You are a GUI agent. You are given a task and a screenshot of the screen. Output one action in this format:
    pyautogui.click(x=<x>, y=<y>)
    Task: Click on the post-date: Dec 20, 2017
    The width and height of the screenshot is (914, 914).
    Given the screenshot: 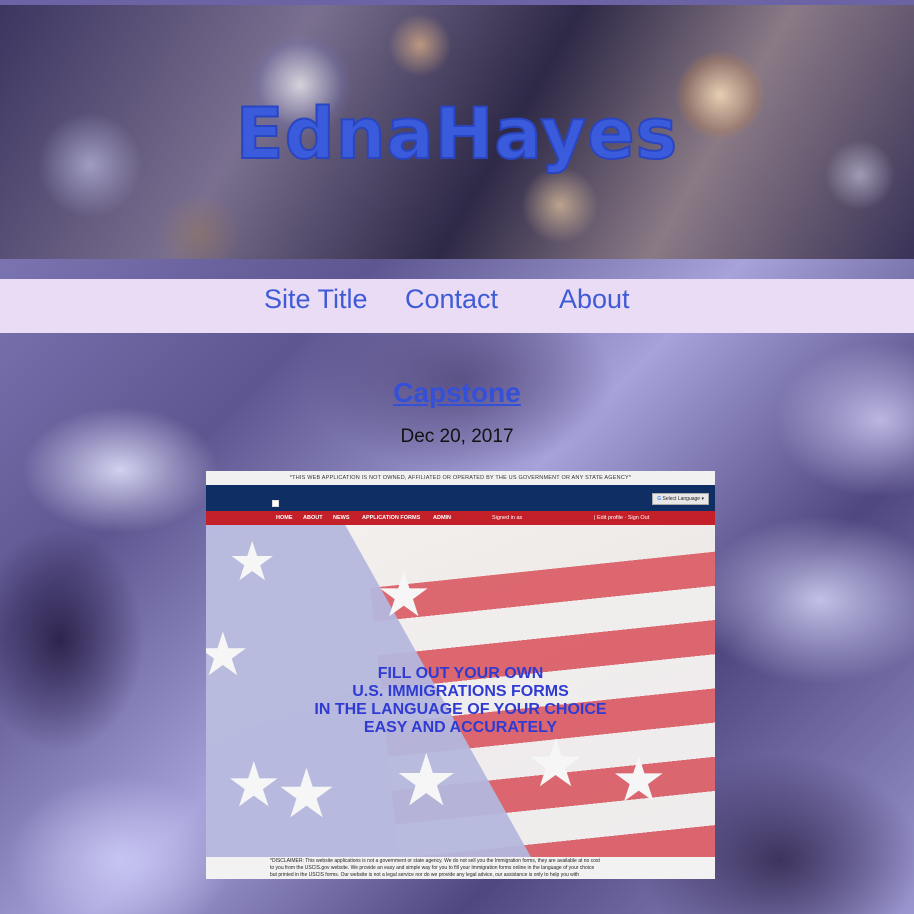 What is the action you would take?
    pyautogui.click(x=457, y=436)
    